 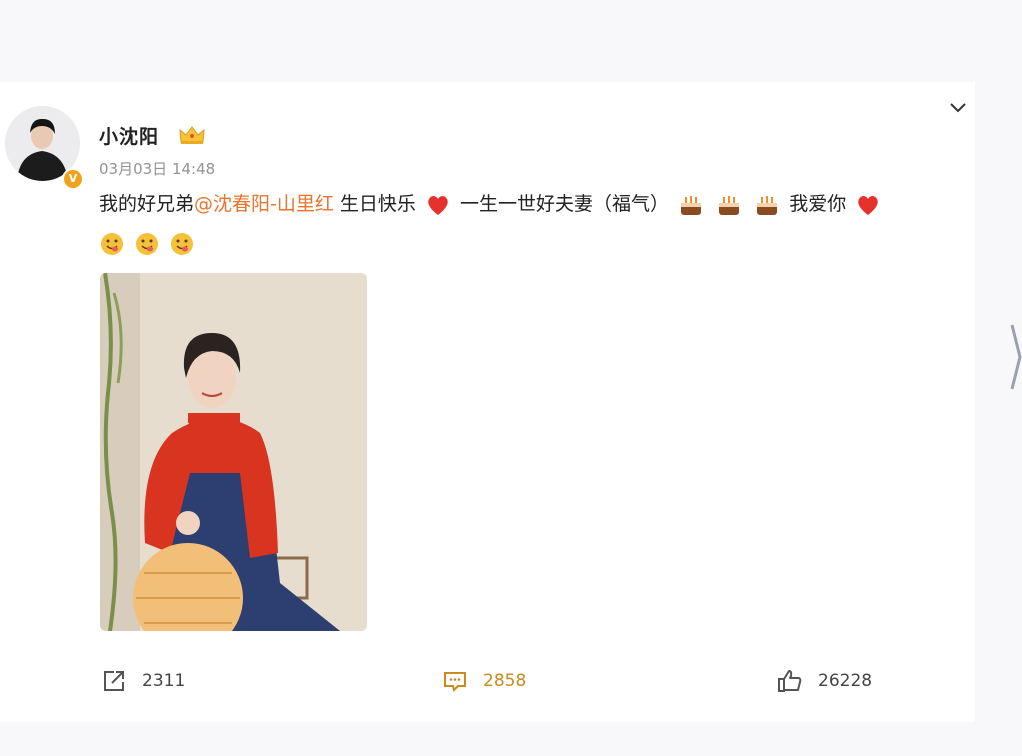 What do you see at coordinates (157, 168) in the screenshot?
I see `post-timestamp: 03月03日 14:48` at bounding box center [157, 168].